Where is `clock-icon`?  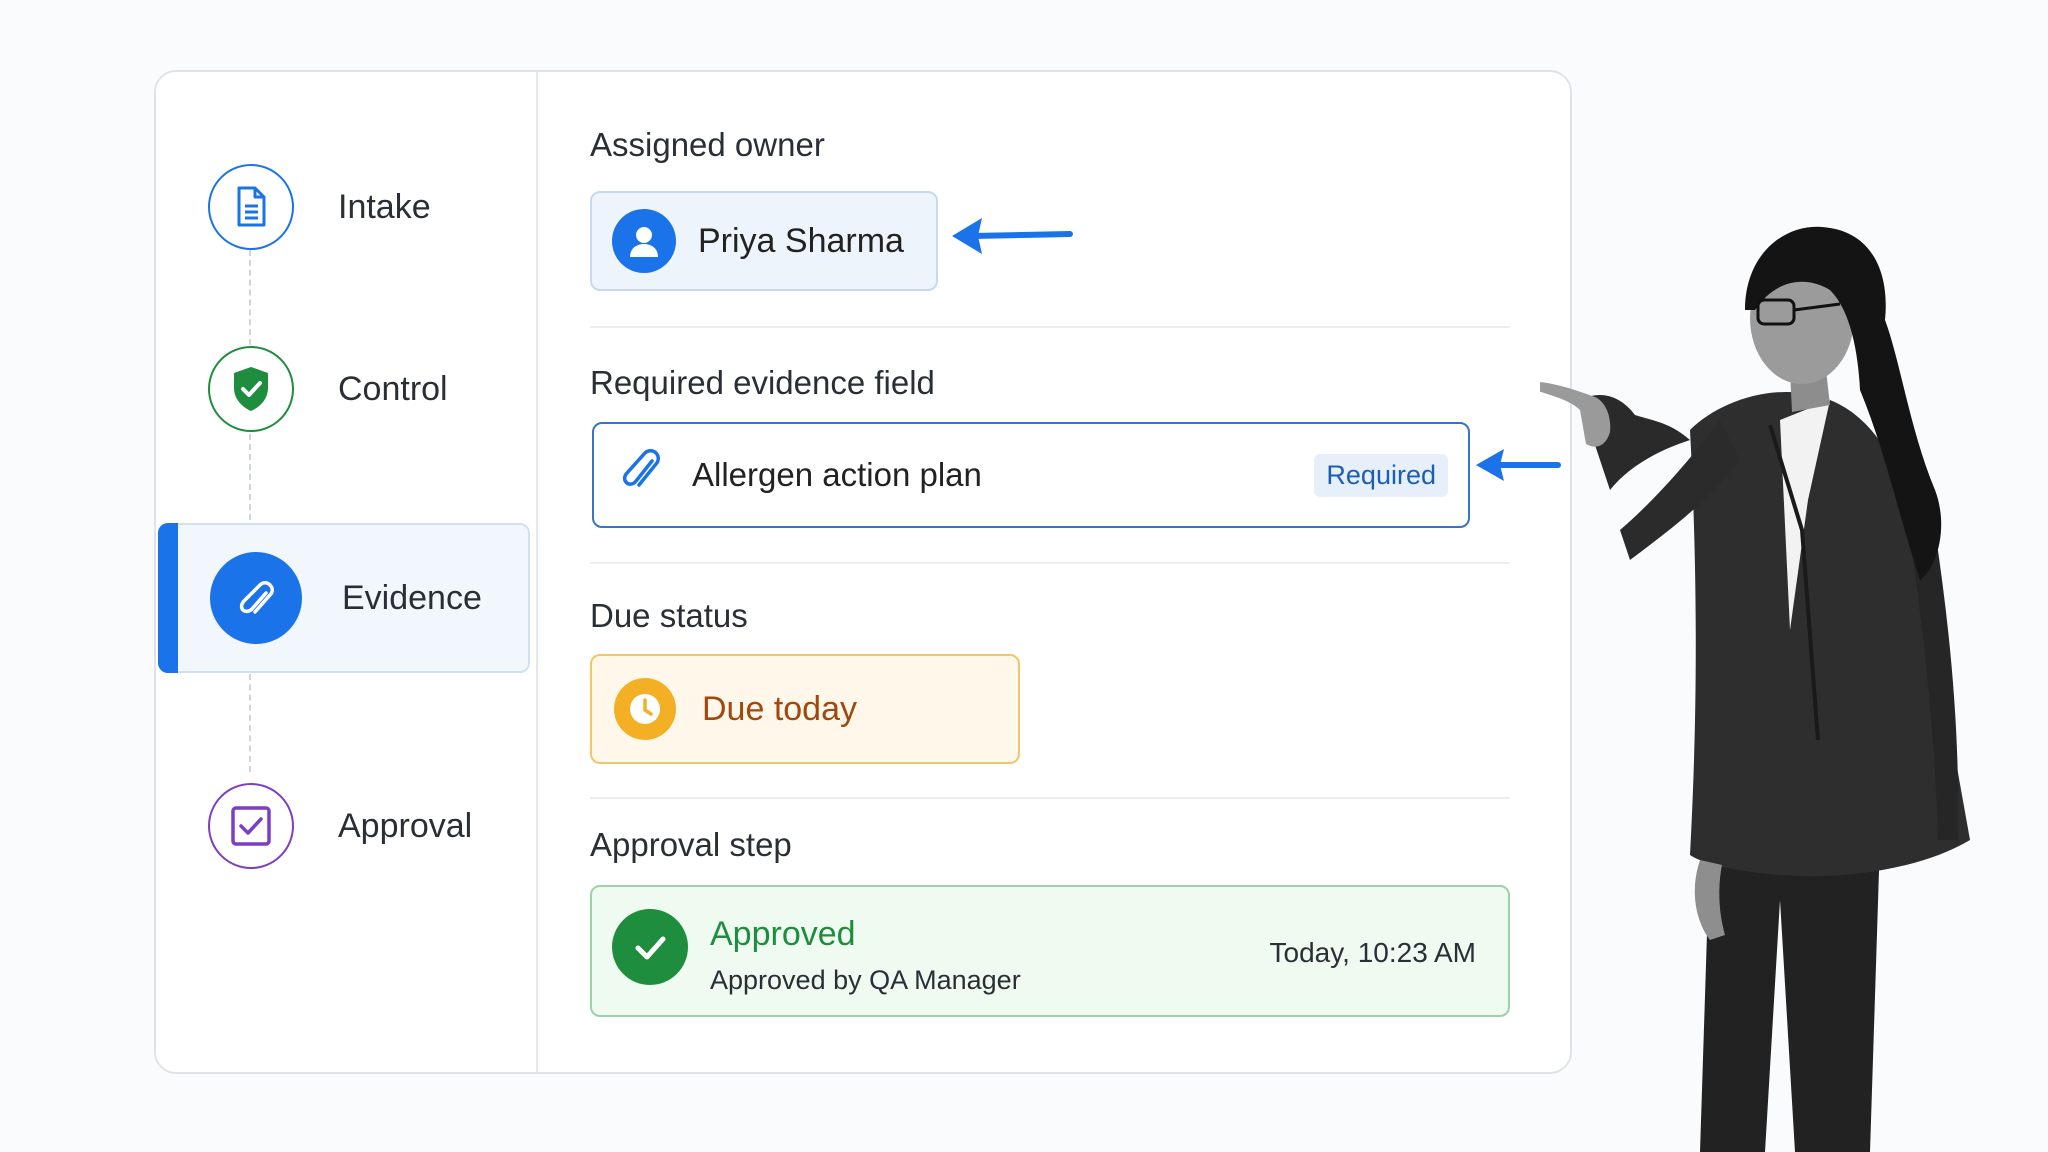
clock-icon is located at coordinates (645, 709).